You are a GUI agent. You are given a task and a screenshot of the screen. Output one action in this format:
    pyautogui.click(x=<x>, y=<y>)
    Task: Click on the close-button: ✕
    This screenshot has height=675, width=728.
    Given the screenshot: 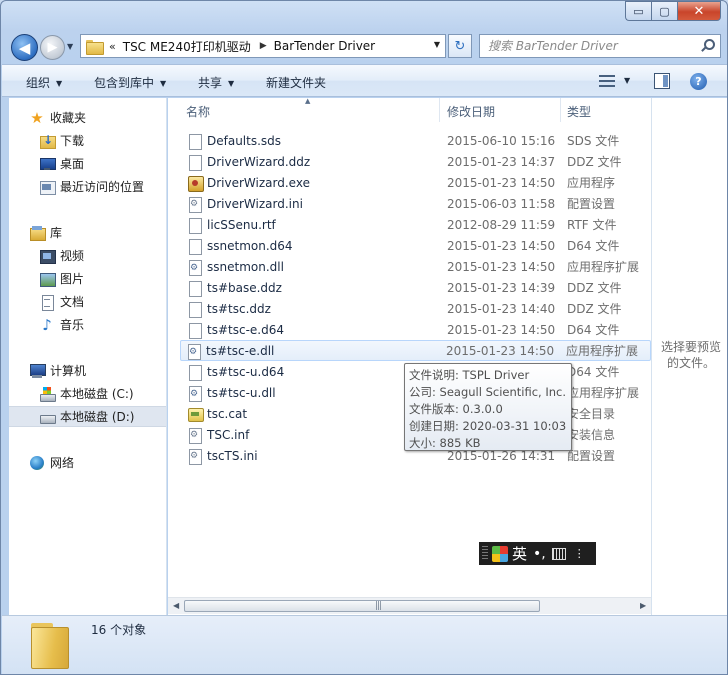 What is the action you would take?
    pyautogui.click(x=699, y=11)
    